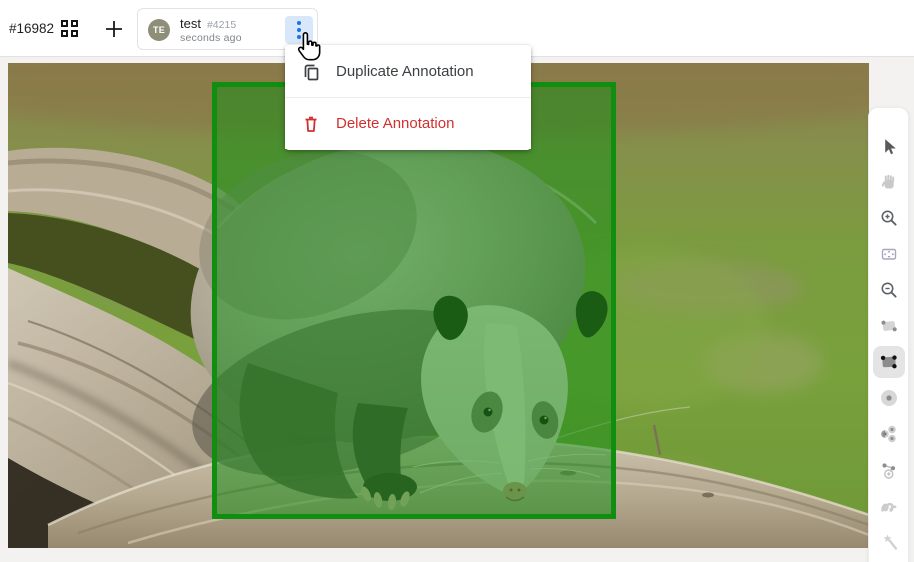  I want to click on tool-zoom-out, so click(889, 290).